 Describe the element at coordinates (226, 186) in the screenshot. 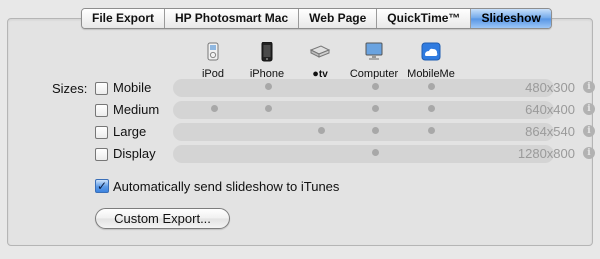

I see `itunes-label: Automatically send slideshow to iTunes` at that location.